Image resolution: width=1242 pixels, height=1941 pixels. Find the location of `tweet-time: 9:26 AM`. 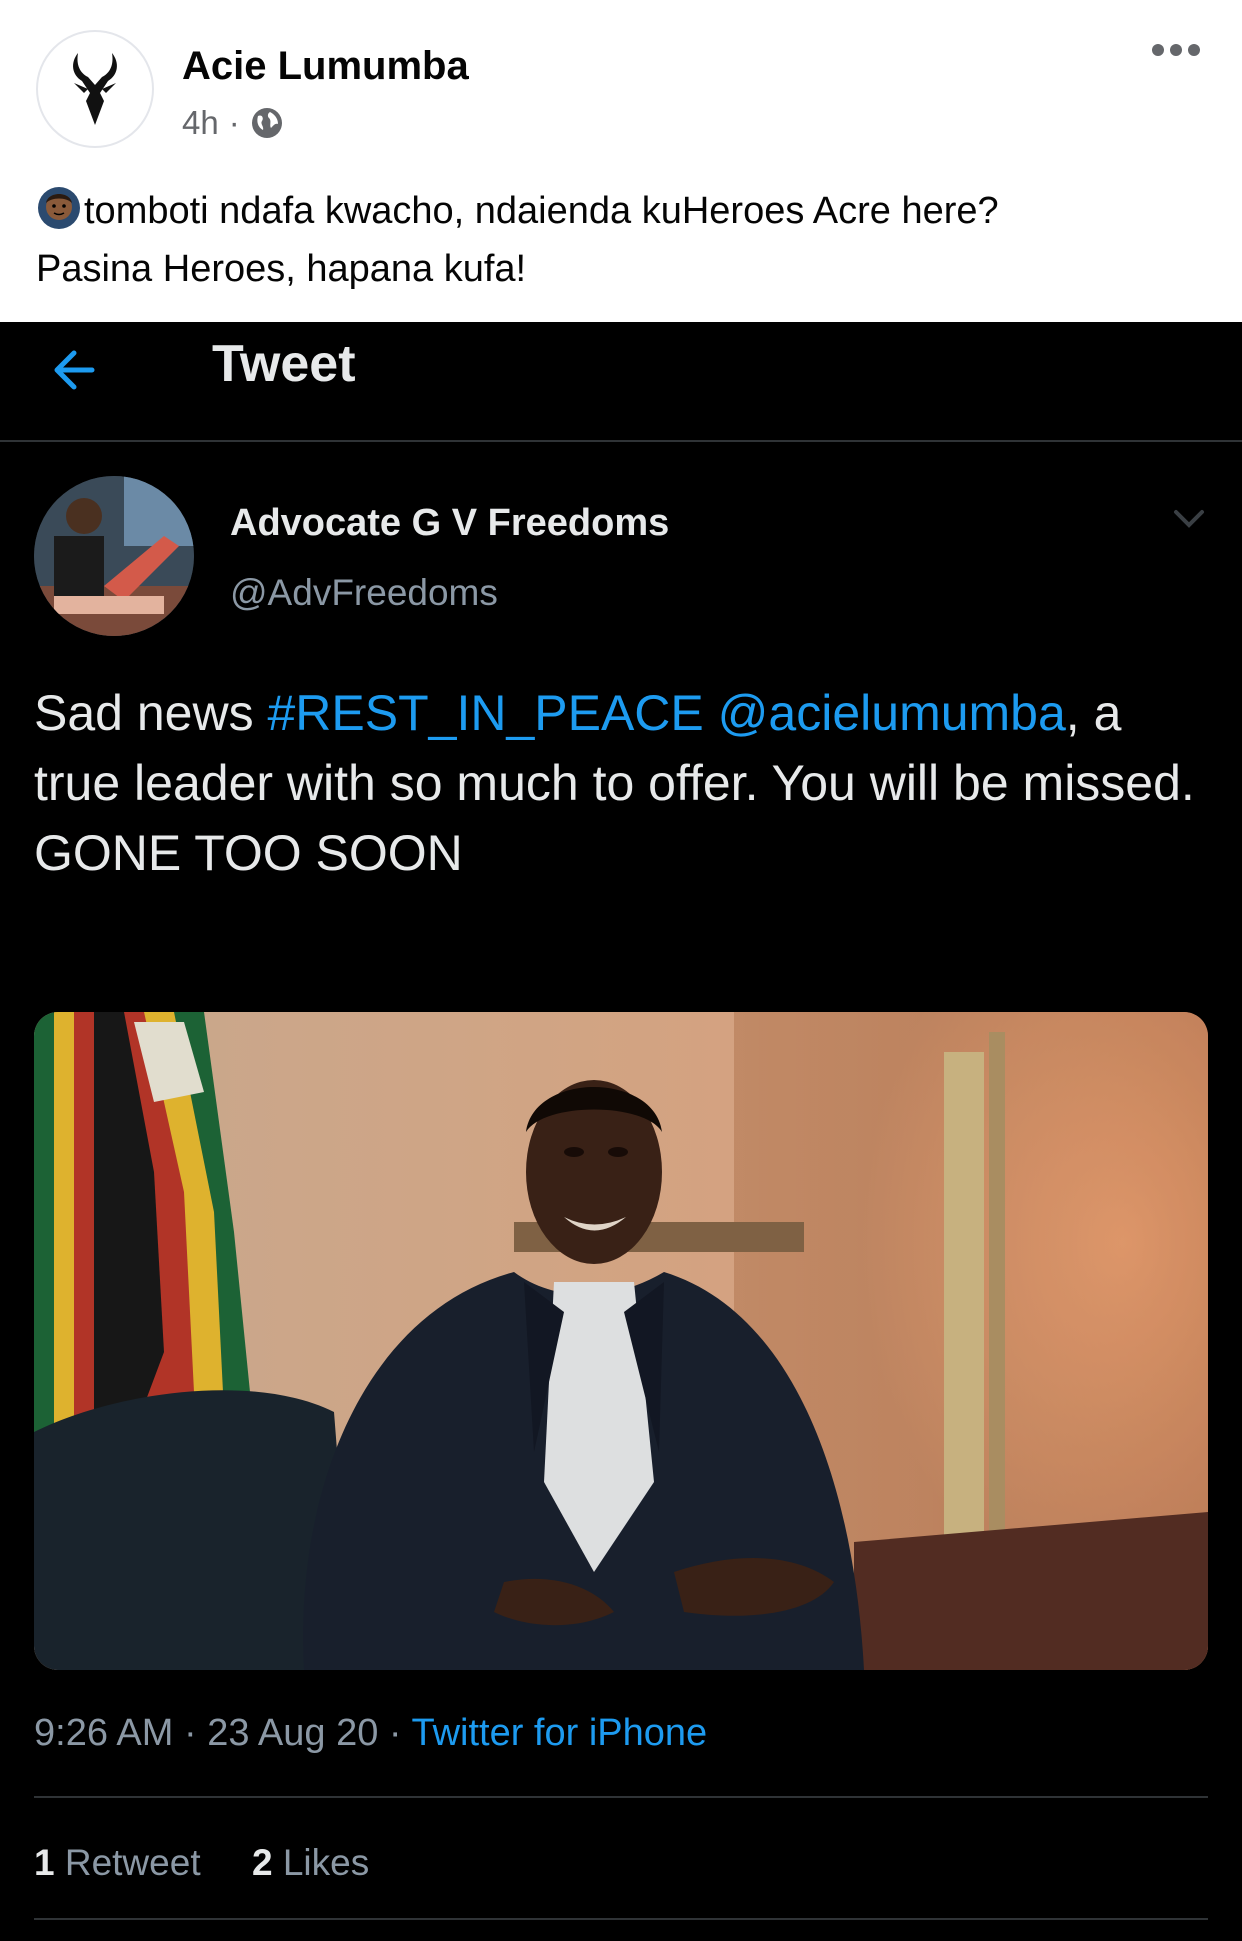

tweet-time: 9:26 AM is located at coordinates (104, 1733).